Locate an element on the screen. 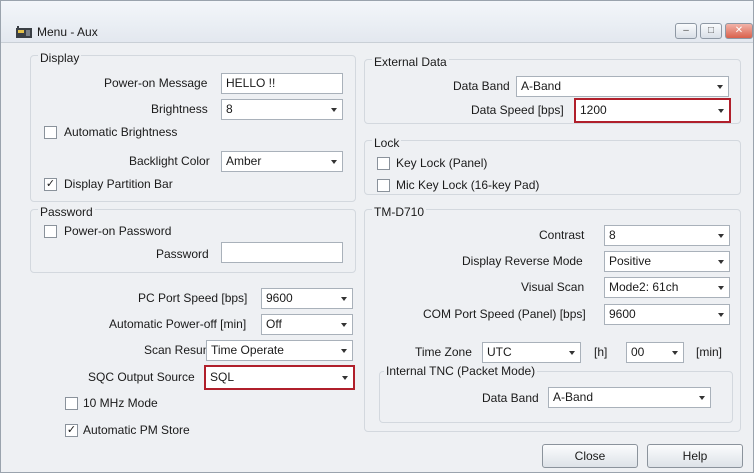 This screenshot has width=754, height=473. tmd710-group-title: TM-D710 is located at coordinates (399, 212).